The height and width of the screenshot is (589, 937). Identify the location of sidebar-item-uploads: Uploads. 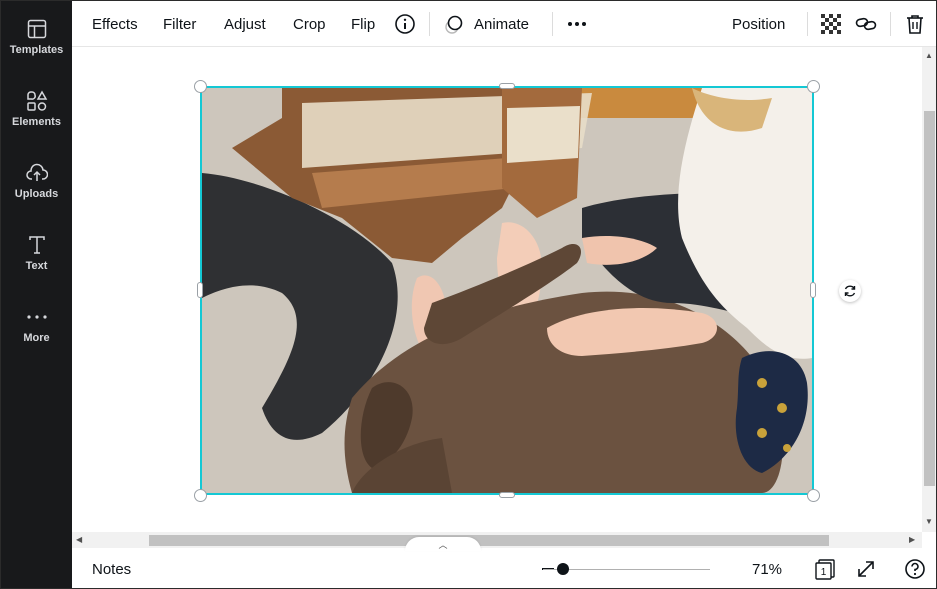
(36, 191).